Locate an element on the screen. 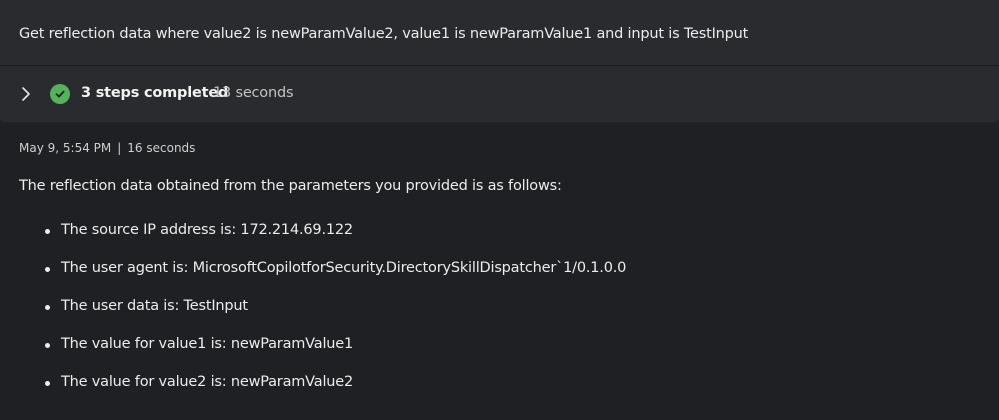  chevron-right-icon is located at coordinates (26, 94).